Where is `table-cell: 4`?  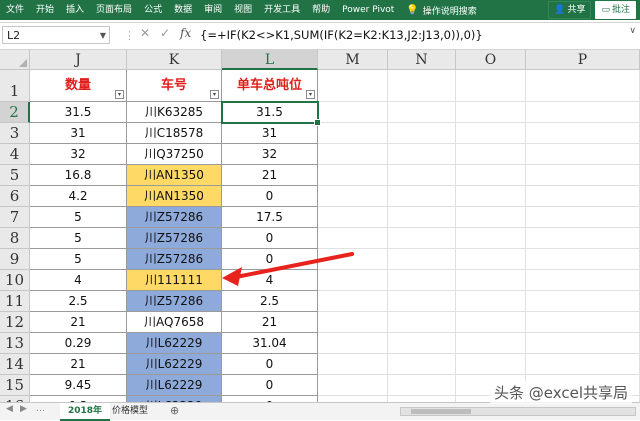
table-cell: 4 is located at coordinates (270, 280).